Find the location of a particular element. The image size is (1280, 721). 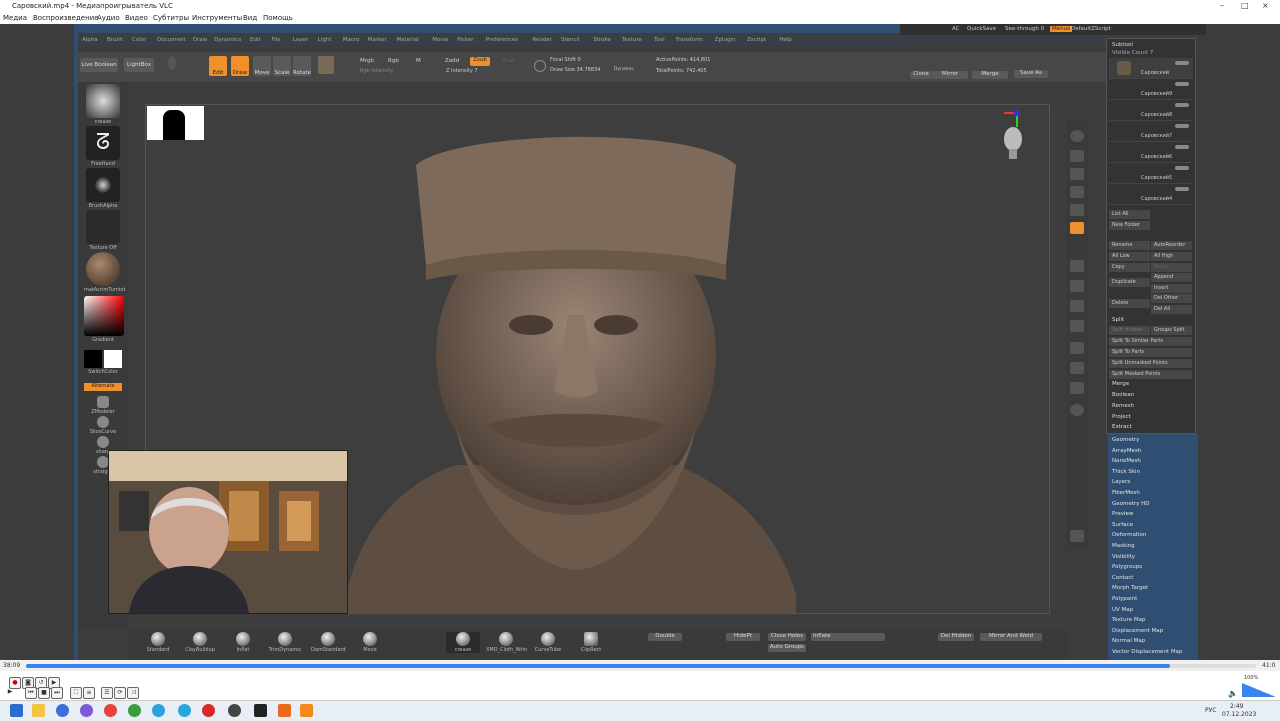

zbrush-menu-preferences: Preferences is located at coordinates (502, 40).